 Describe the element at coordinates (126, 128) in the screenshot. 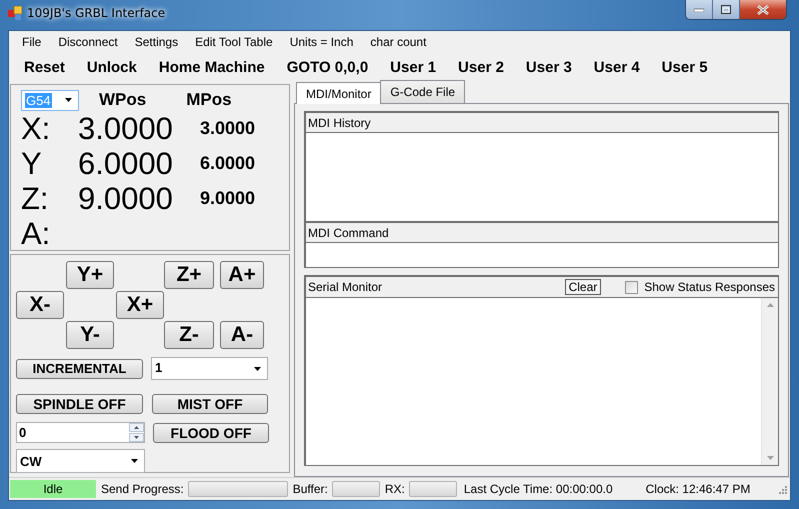

I see `work-position: 3.0000` at that location.